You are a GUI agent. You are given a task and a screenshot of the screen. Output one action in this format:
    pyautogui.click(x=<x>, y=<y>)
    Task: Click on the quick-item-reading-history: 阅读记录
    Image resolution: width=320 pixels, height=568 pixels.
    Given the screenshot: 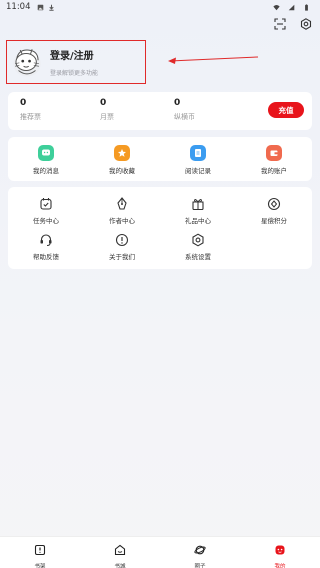 What is the action you would take?
    pyautogui.click(x=198, y=160)
    